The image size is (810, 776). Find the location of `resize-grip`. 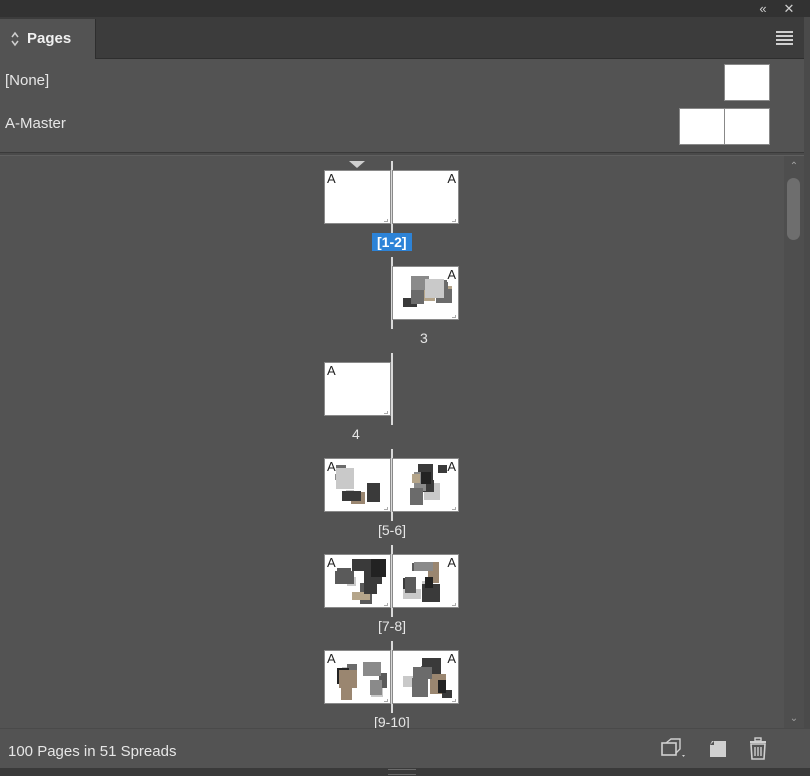

resize-grip is located at coordinates (402, 772).